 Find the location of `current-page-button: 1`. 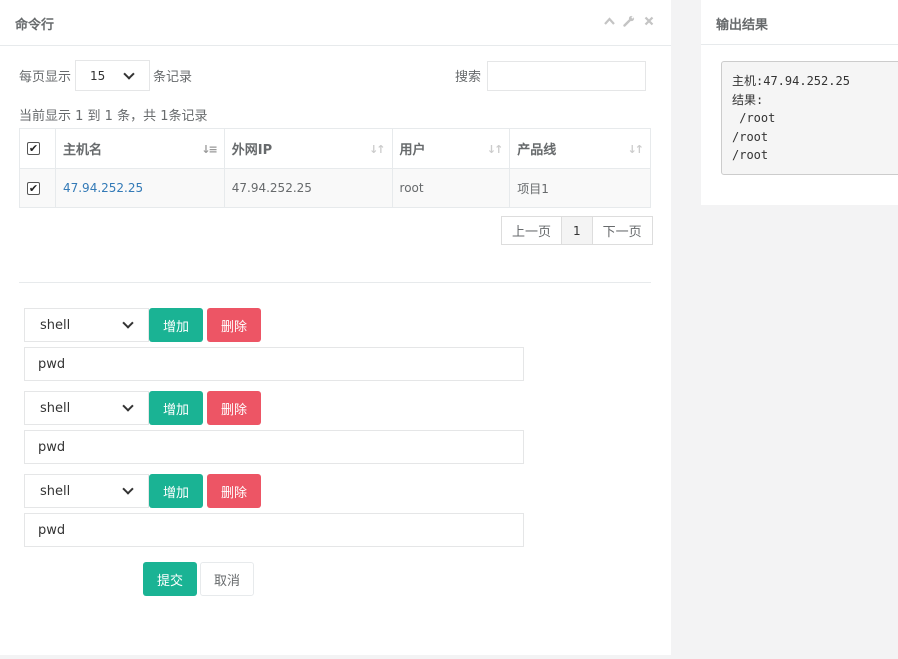

current-page-button: 1 is located at coordinates (577, 230).